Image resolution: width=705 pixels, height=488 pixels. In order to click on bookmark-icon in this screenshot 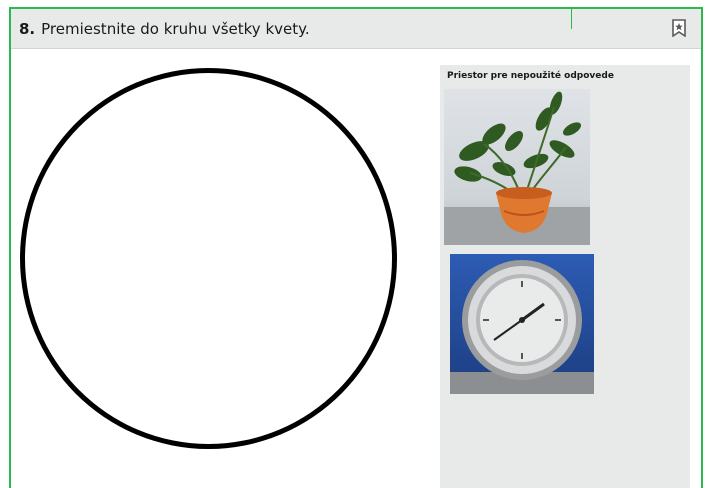, I will do `click(679, 28)`.